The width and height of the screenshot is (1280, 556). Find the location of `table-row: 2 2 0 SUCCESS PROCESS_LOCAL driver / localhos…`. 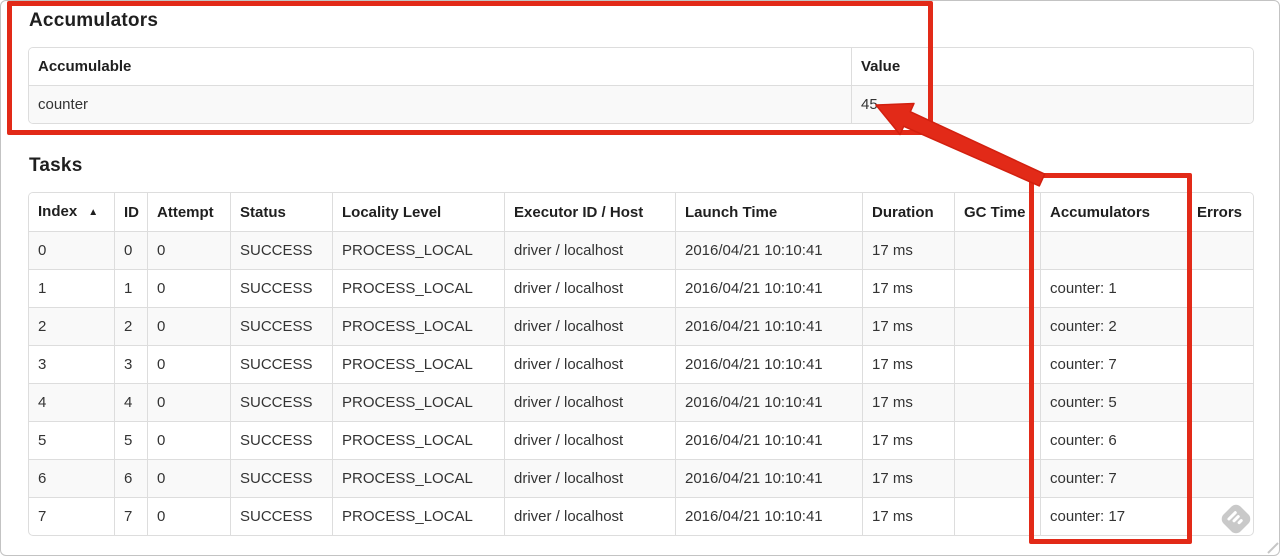

table-row: 2 2 0 SUCCESS PROCESS_LOCAL driver / localhos… is located at coordinates (641, 326).